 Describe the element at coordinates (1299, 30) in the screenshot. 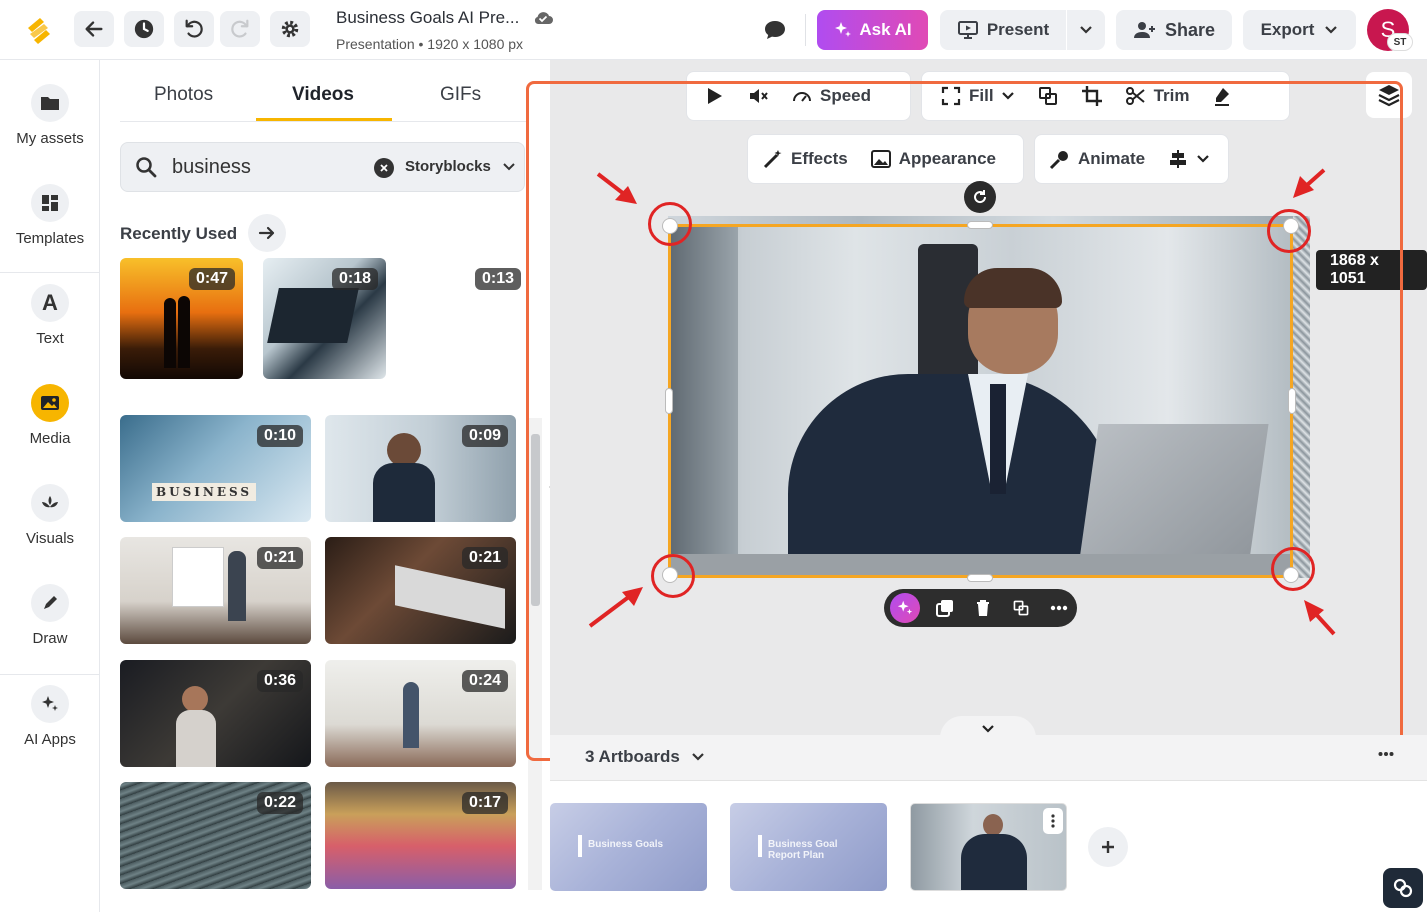

I see `export-button: Export` at that location.